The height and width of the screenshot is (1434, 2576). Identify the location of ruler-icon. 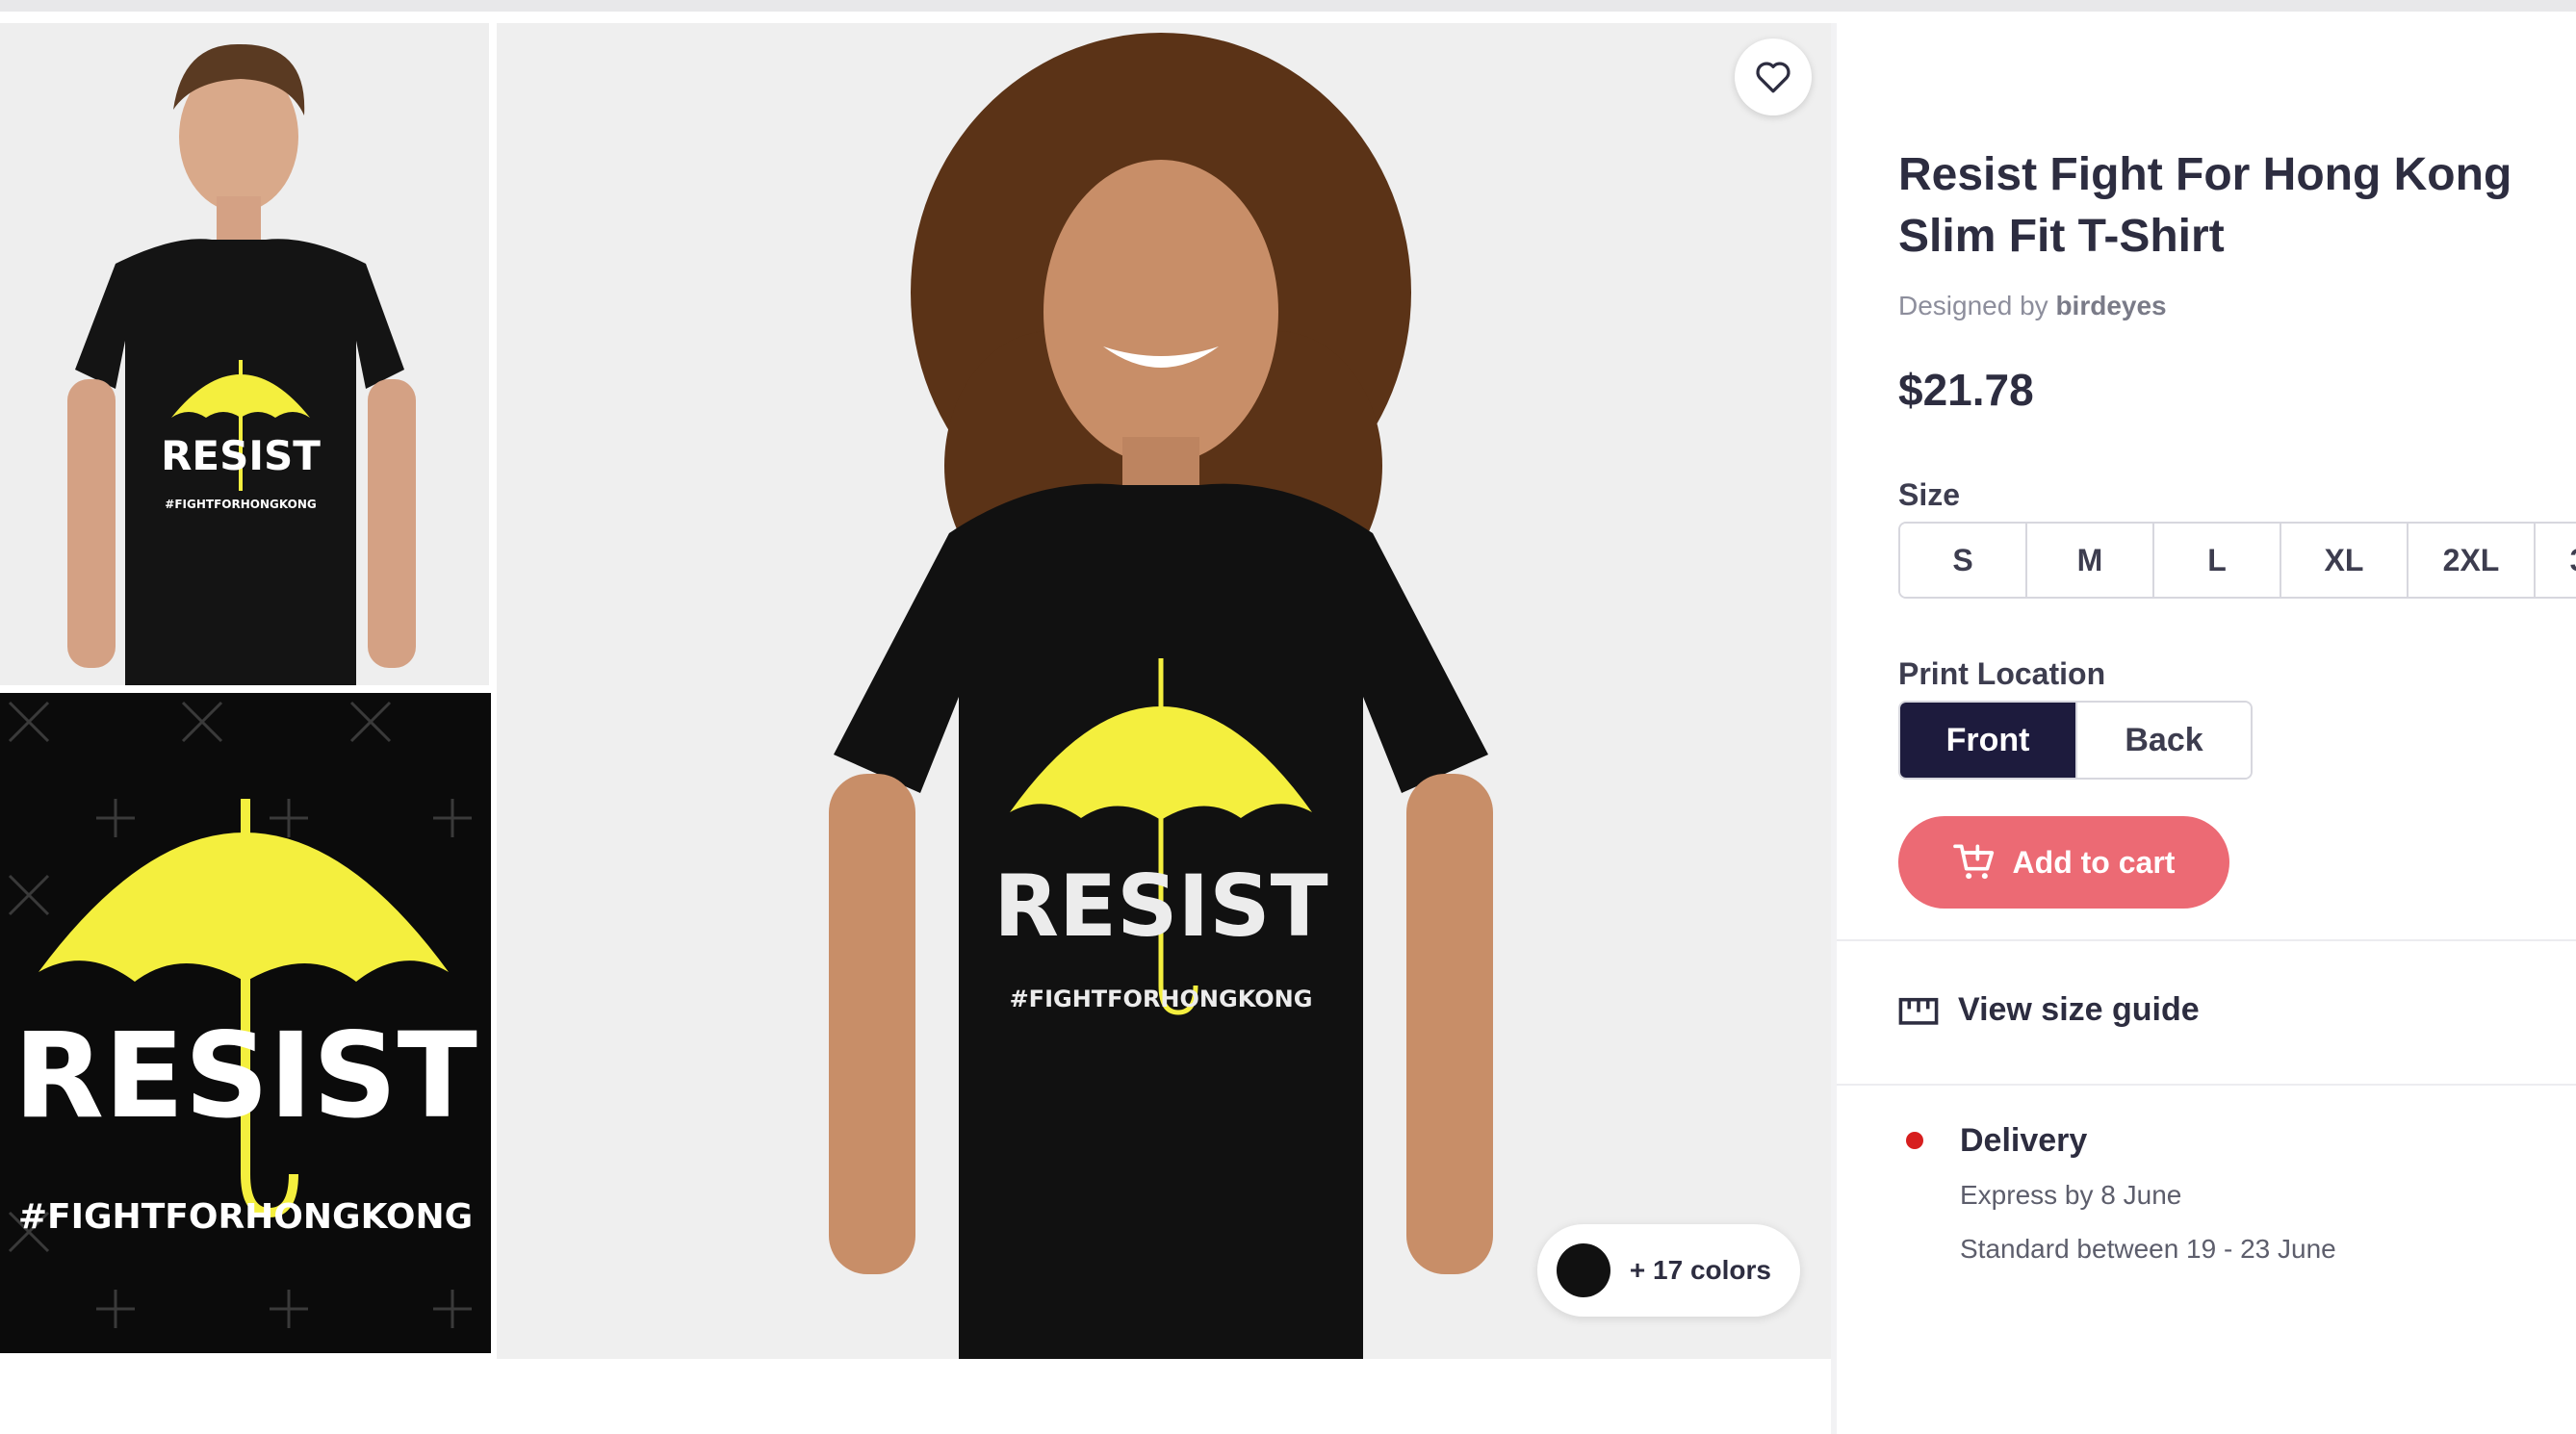
(1919, 1011).